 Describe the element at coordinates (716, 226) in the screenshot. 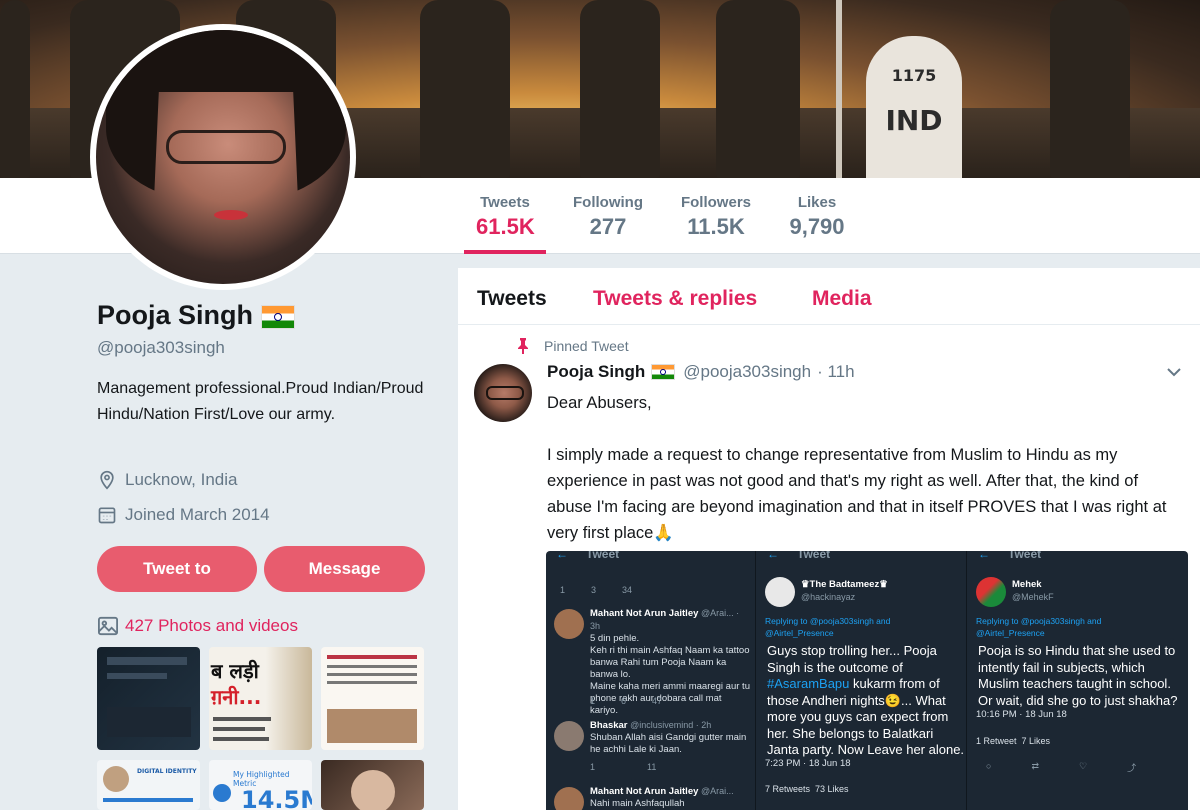

I see `stat-value: 11.5K` at that location.